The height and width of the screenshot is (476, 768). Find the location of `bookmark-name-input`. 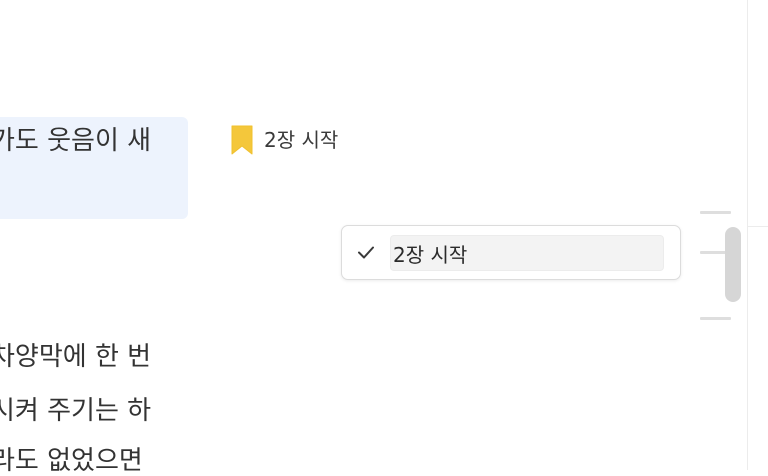

bookmark-name-input is located at coordinates (527, 253).